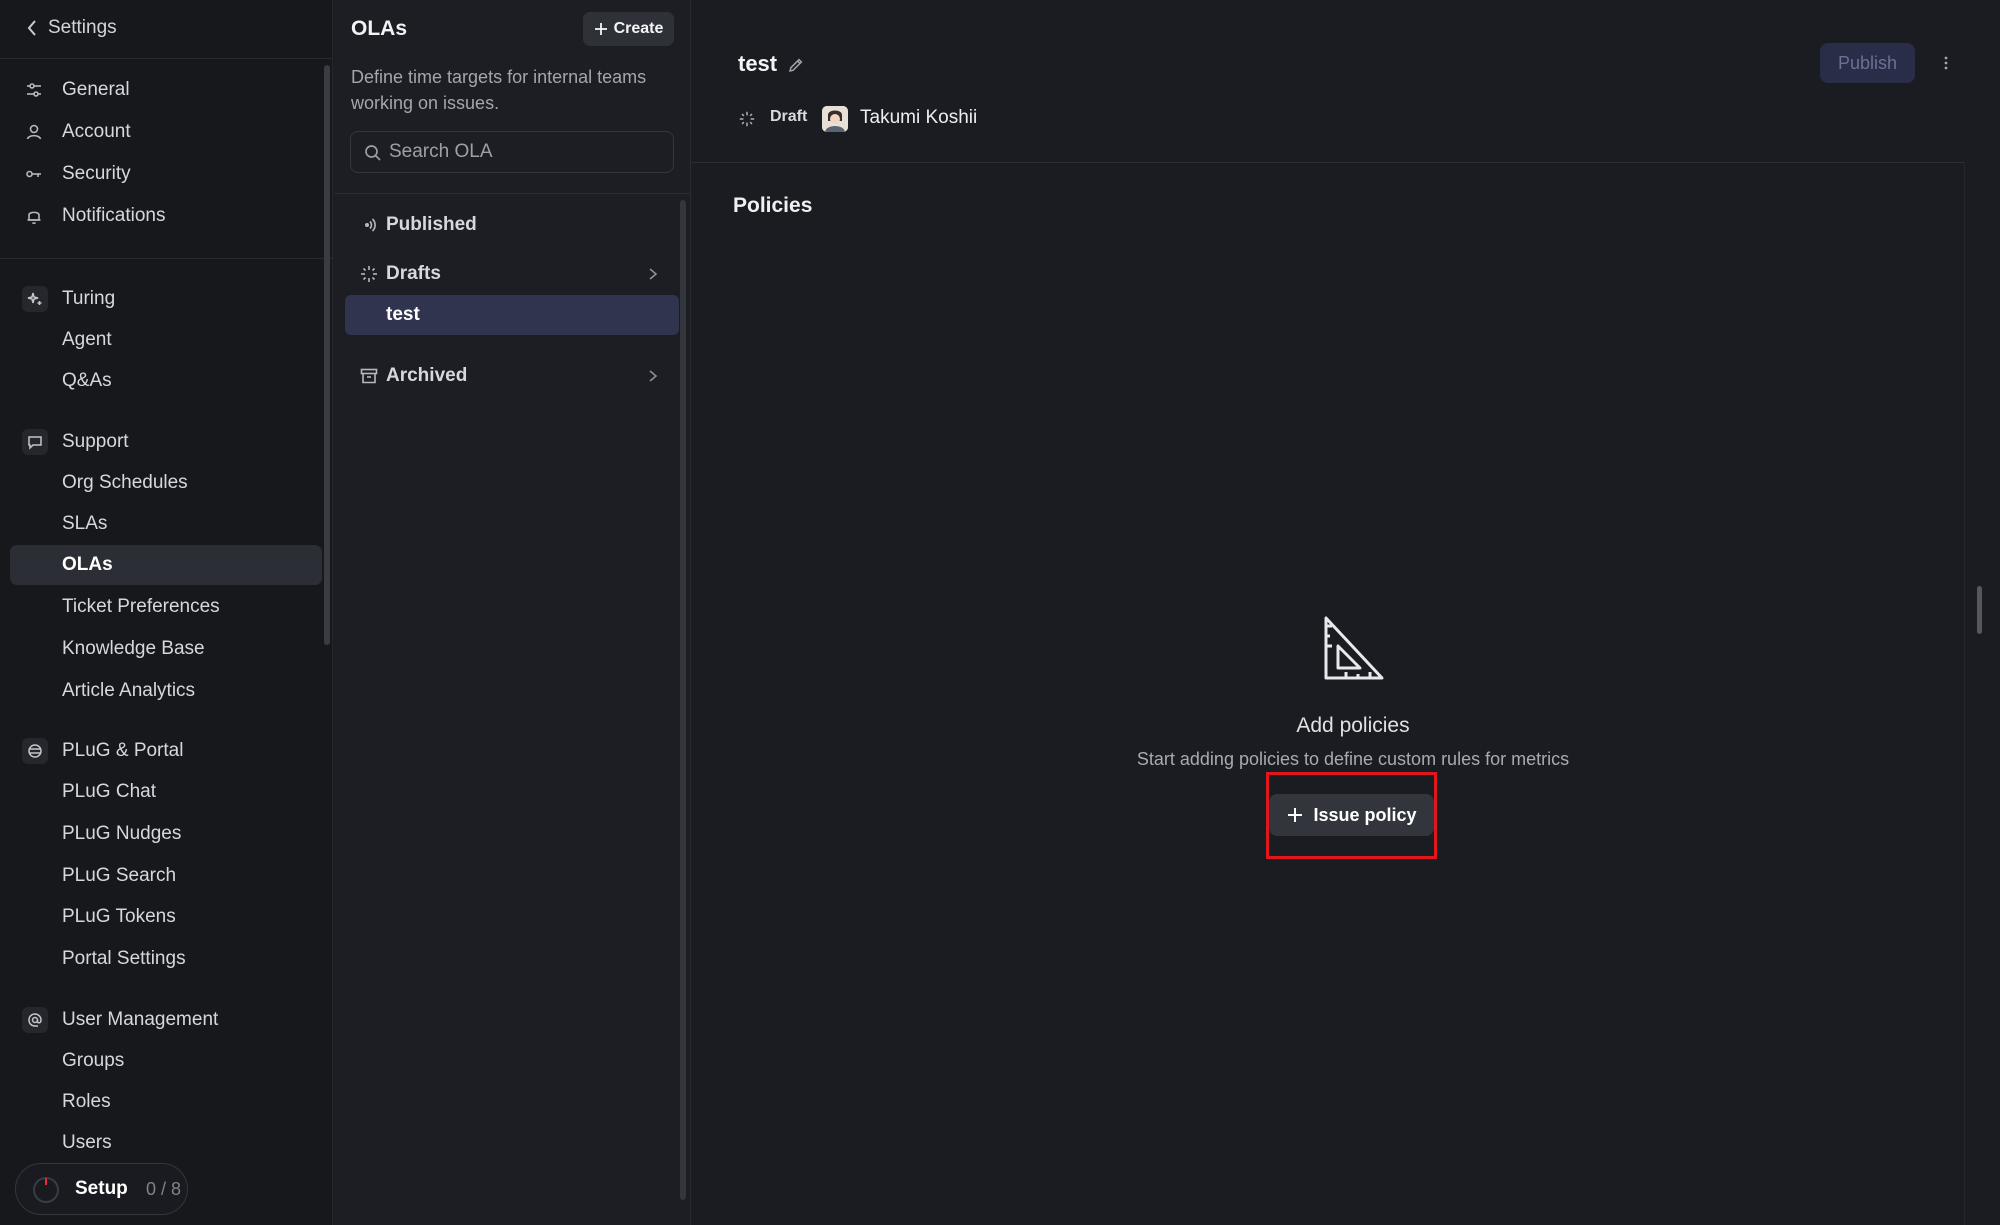 This screenshot has height=1225, width=2000. I want to click on ola-group-drafts: Drafts, so click(512, 274).